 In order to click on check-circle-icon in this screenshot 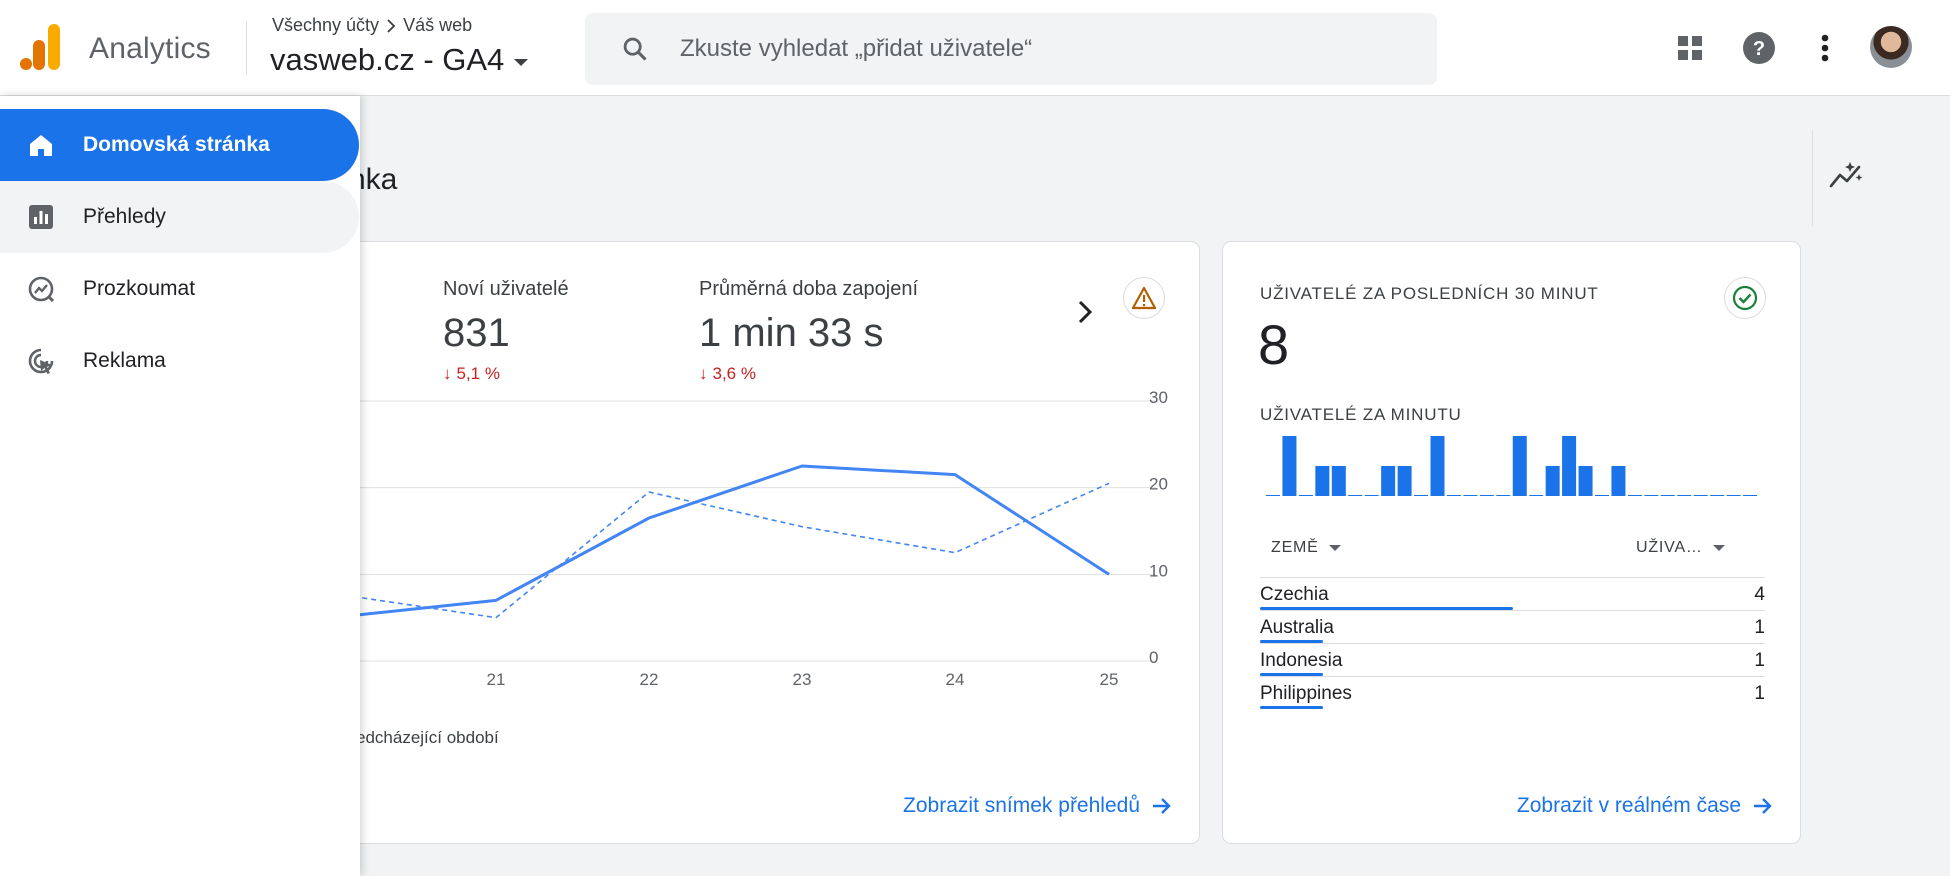, I will do `click(1745, 298)`.